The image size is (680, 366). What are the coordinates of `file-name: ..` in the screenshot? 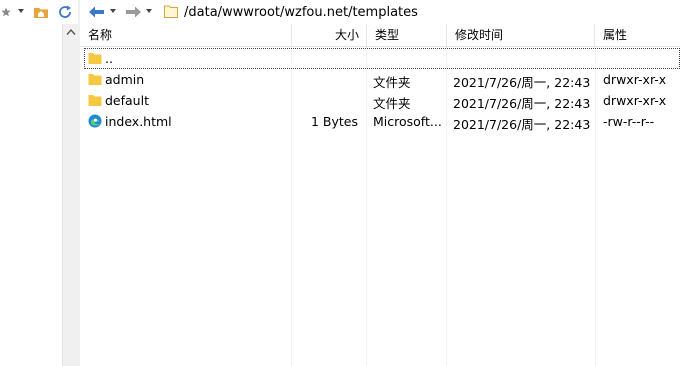 It's located at (109, 58).